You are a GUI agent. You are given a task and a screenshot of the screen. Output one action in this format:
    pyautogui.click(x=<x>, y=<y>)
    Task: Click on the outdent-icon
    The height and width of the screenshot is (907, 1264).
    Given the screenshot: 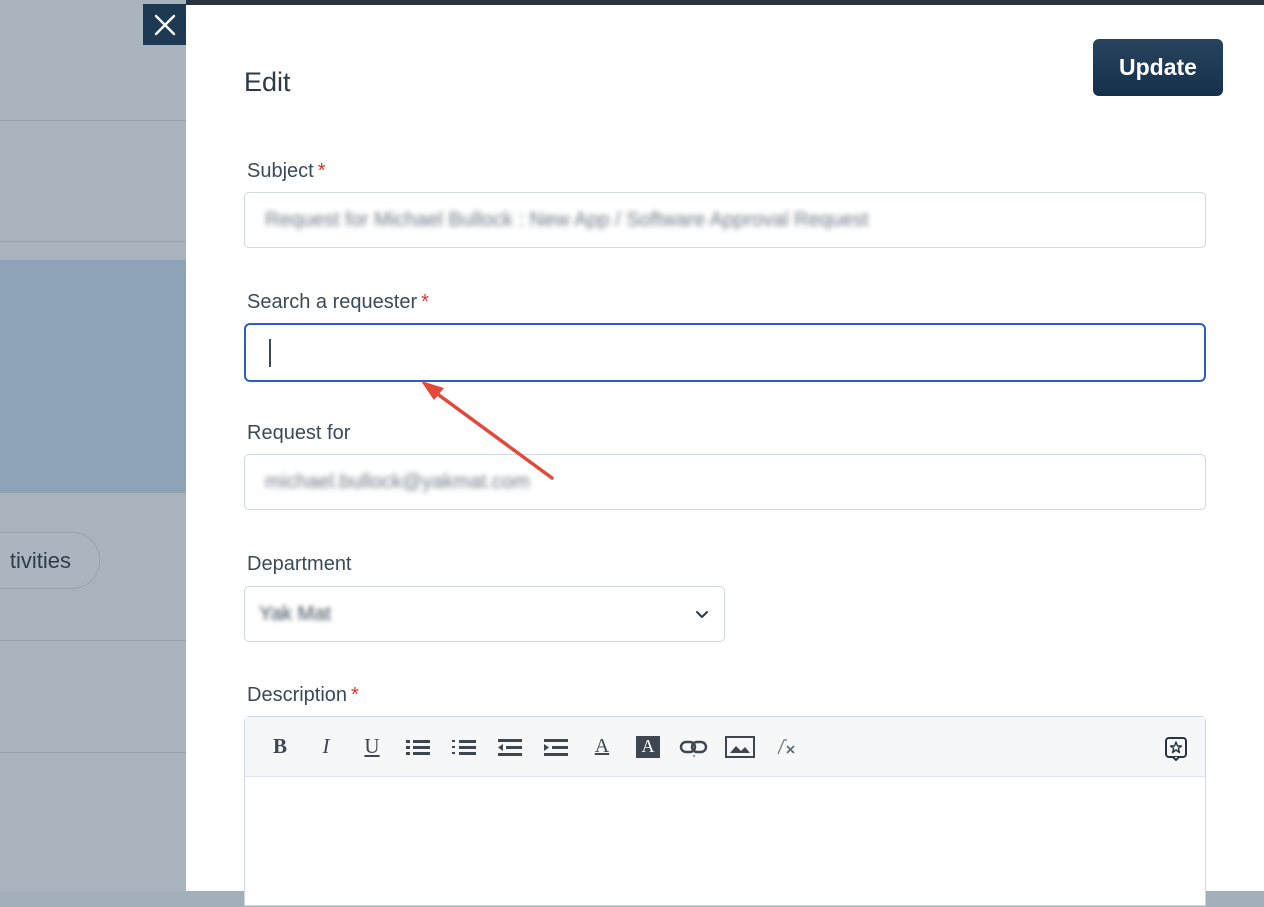 What is the action you would take?
    pyautogui.click(x=510, y=747)
    